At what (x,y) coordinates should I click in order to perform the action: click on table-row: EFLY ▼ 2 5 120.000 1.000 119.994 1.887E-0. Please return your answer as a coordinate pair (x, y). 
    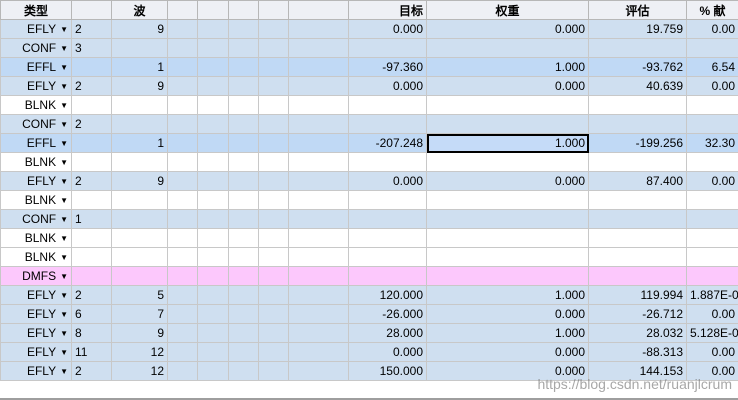
    Looking at the image, I should click on (369, 295).